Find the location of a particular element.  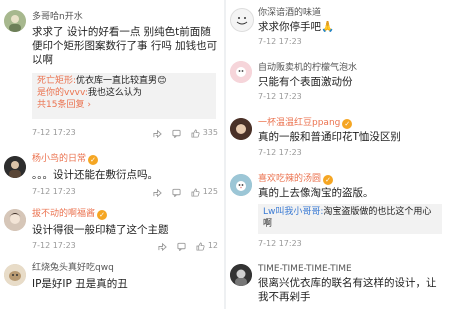

reply-text: 我也这么认为 is located at coordinates (114, 93).